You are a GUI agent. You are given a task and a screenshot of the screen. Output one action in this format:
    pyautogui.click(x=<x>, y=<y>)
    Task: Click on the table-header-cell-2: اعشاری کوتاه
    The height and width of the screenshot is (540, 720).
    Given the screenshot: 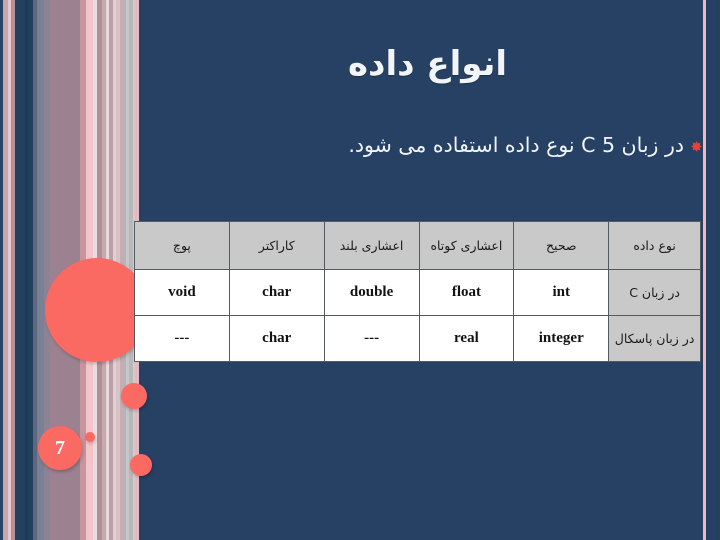 What is the action you would take?
    pyautogui.click(x=466, y=245)
    